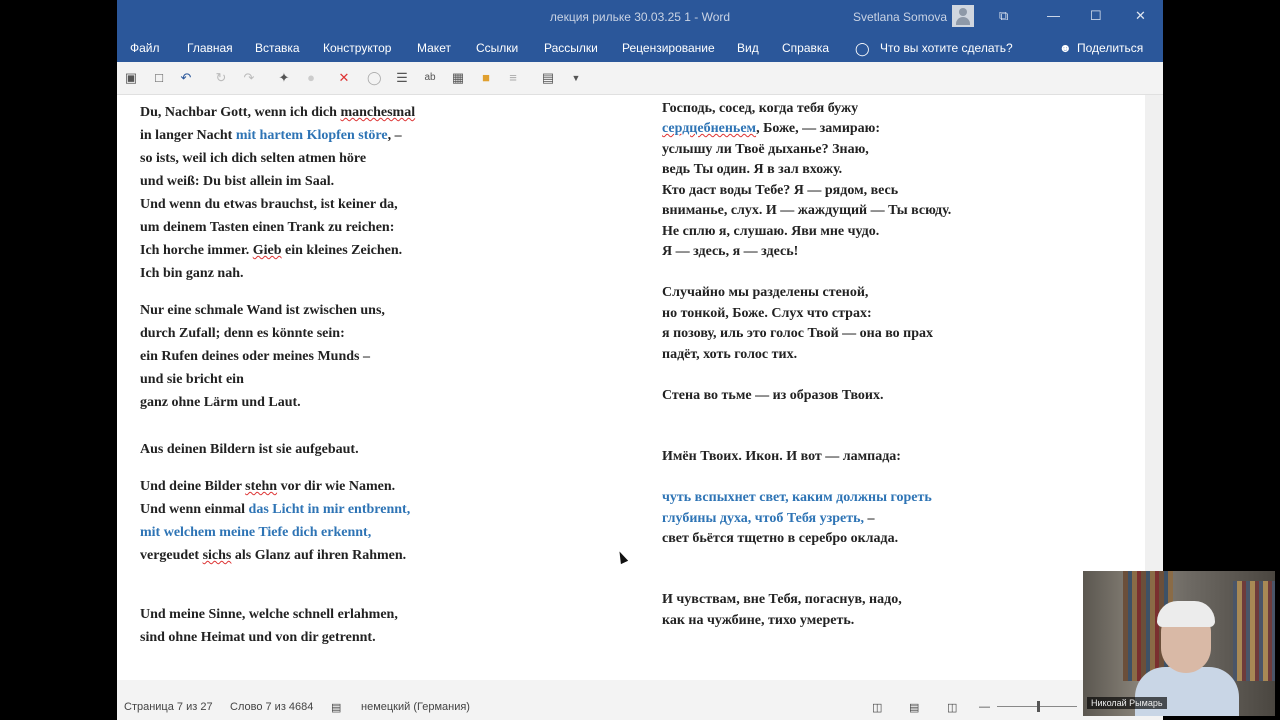  I want to click on avatar, so click(963, 16).